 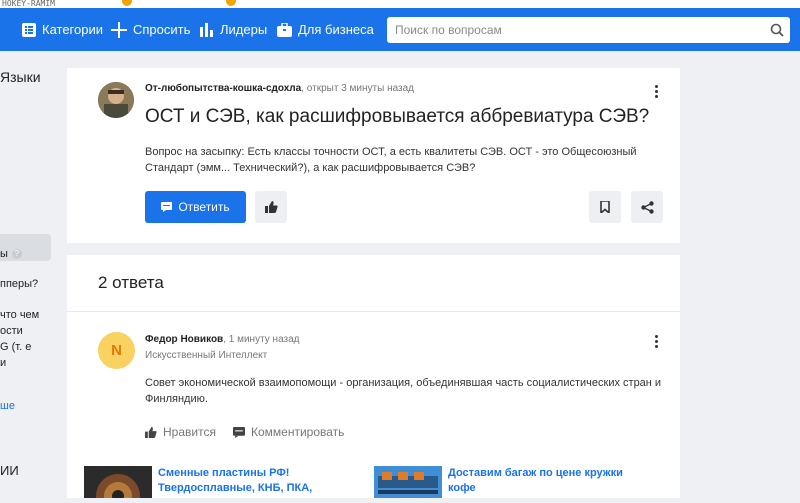 I want to click on nav-ask: Спросить, so click(x=150, y=29).